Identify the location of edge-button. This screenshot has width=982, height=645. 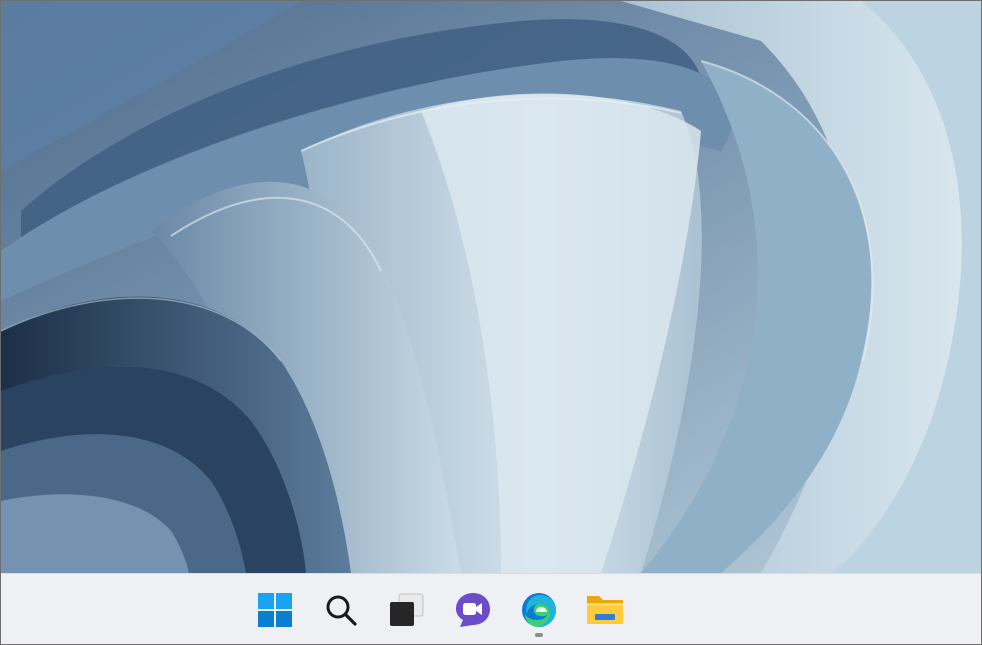
(539, 613).